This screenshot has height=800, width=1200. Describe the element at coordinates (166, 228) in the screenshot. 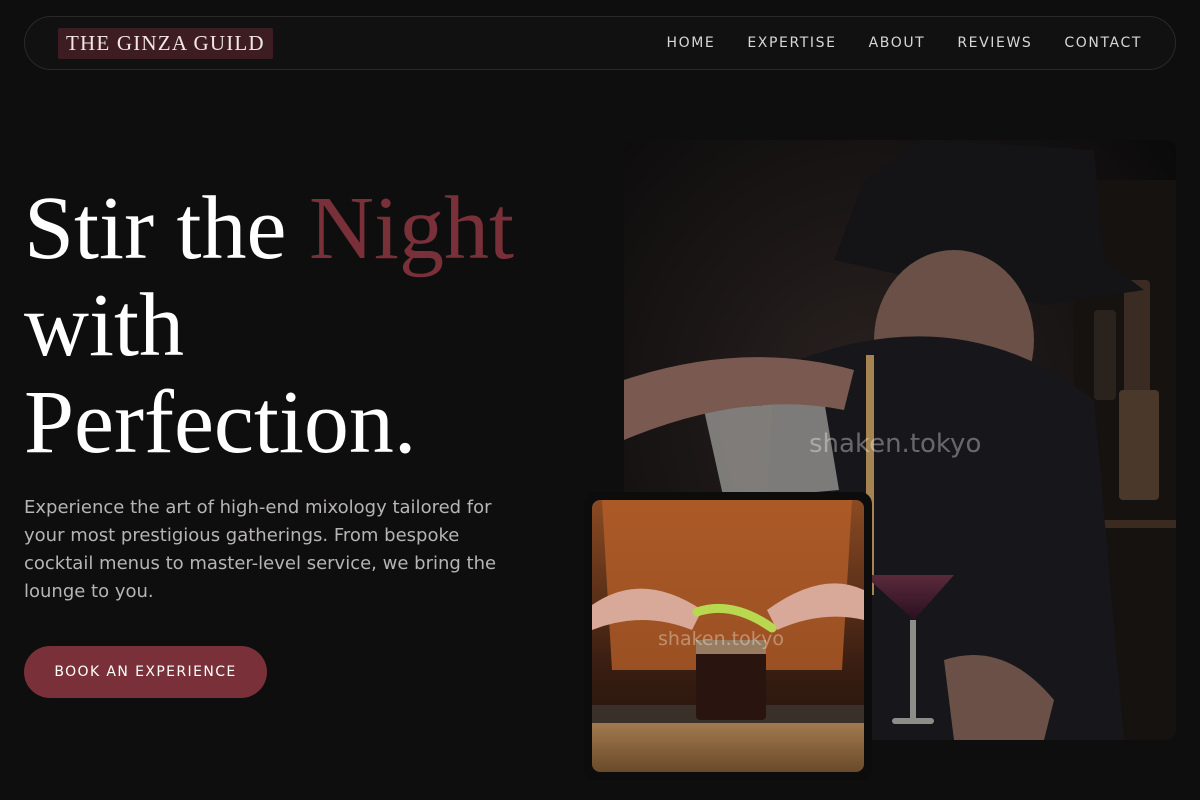

I see `headline-part1: Stir the` at that location.